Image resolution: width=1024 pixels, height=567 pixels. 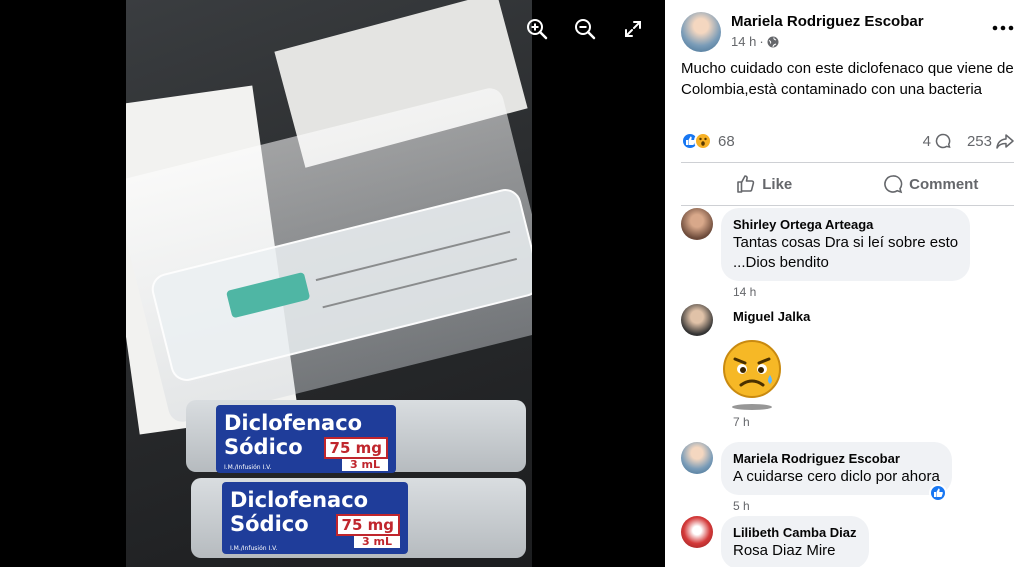 I want to click on more-options-button, so click(x=1003, y=25).